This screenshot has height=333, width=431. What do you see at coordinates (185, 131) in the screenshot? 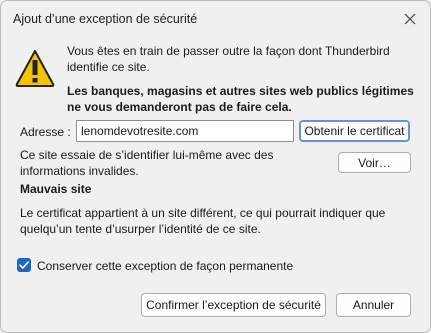
I see `address-input` at bounding box center [185, 131].